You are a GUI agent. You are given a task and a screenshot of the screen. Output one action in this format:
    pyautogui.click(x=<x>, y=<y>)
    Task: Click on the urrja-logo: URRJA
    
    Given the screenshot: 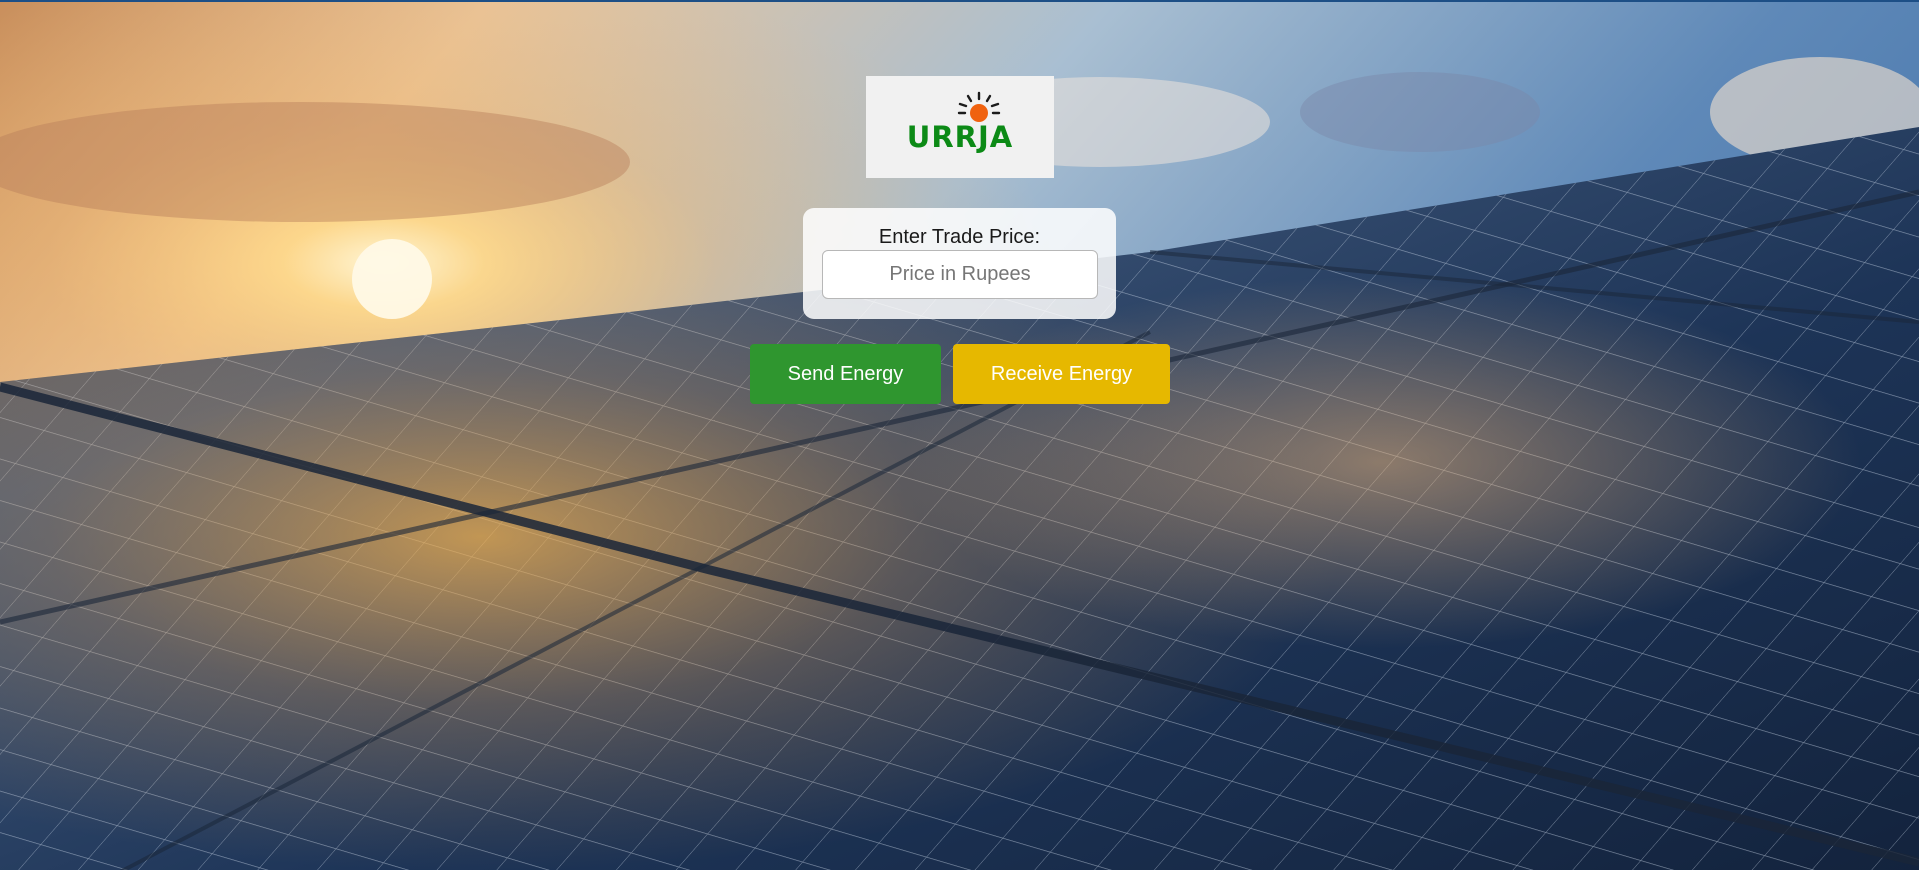 What is the action you would take?
    pyautogui.click(x=960, y=127)
    